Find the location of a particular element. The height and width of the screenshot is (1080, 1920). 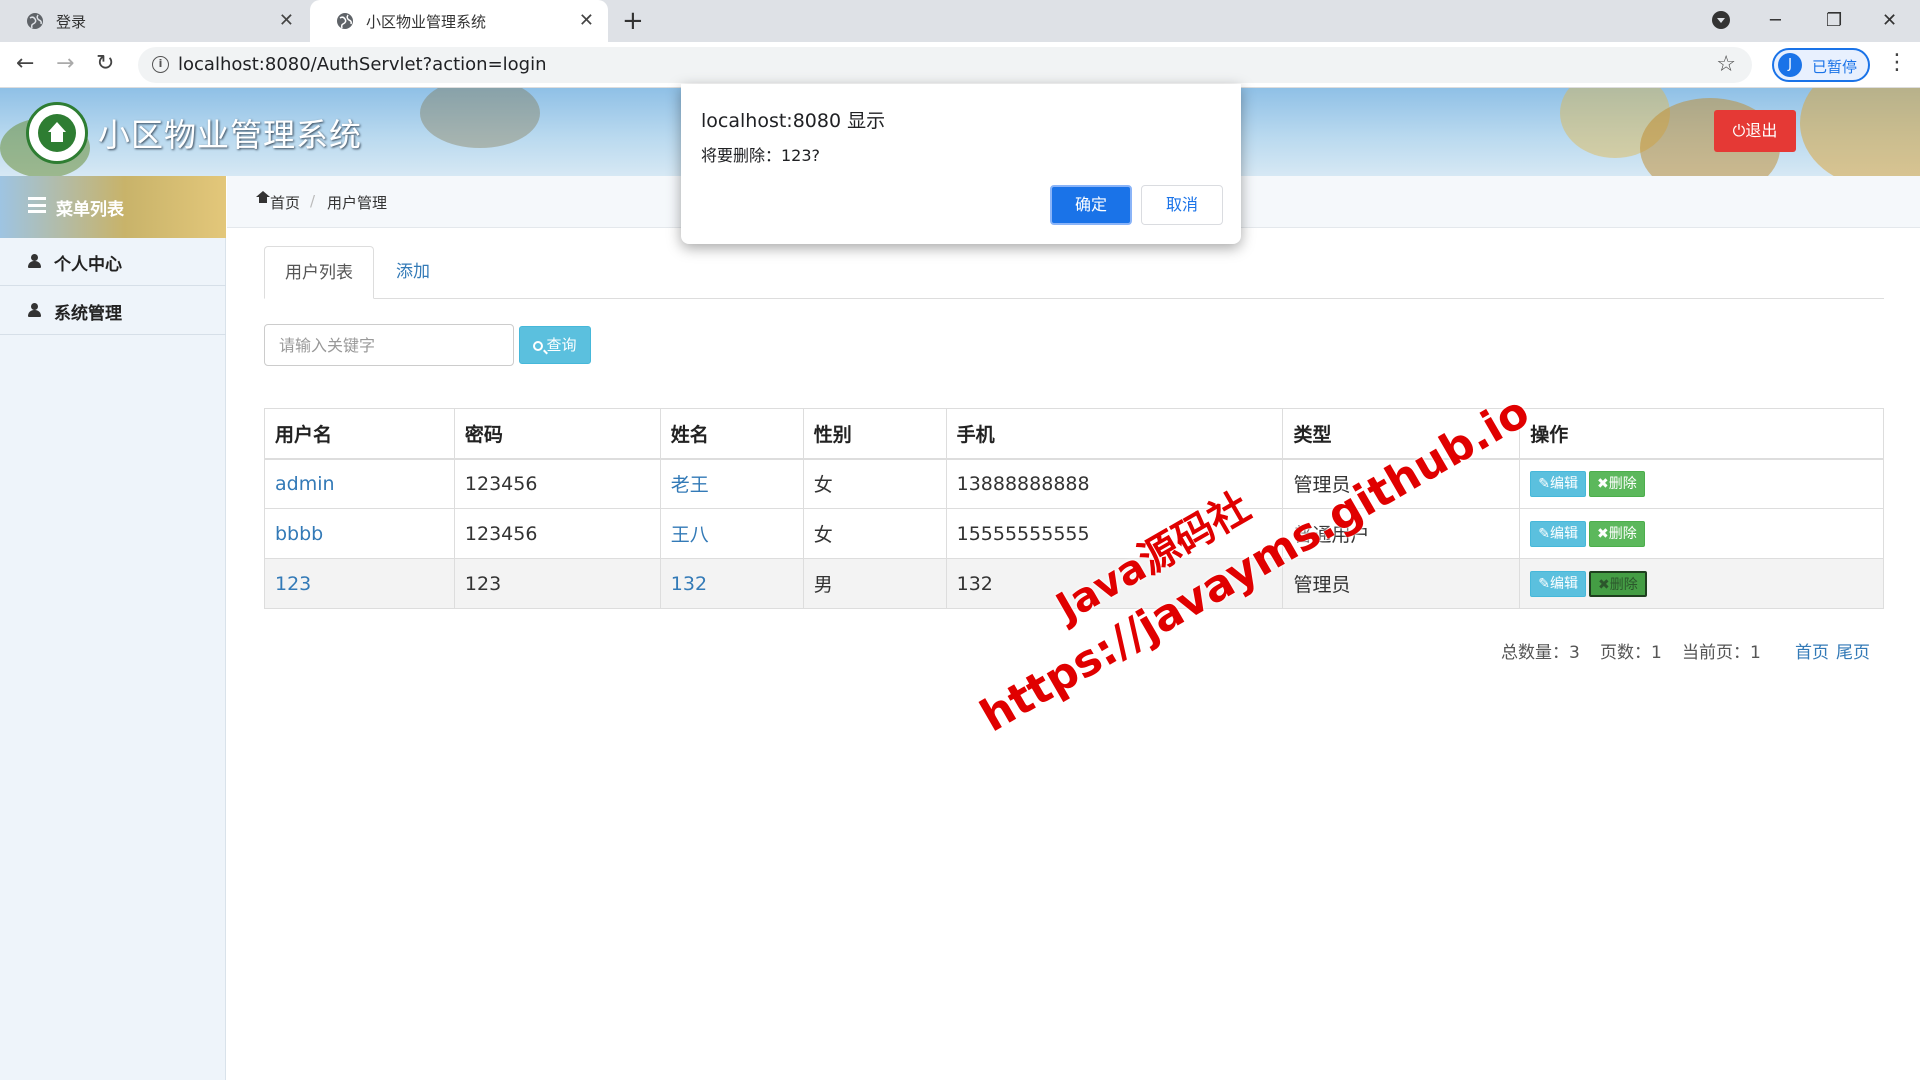

sidebar-item-system: 系统管理 is located at coordinates (113, 311).